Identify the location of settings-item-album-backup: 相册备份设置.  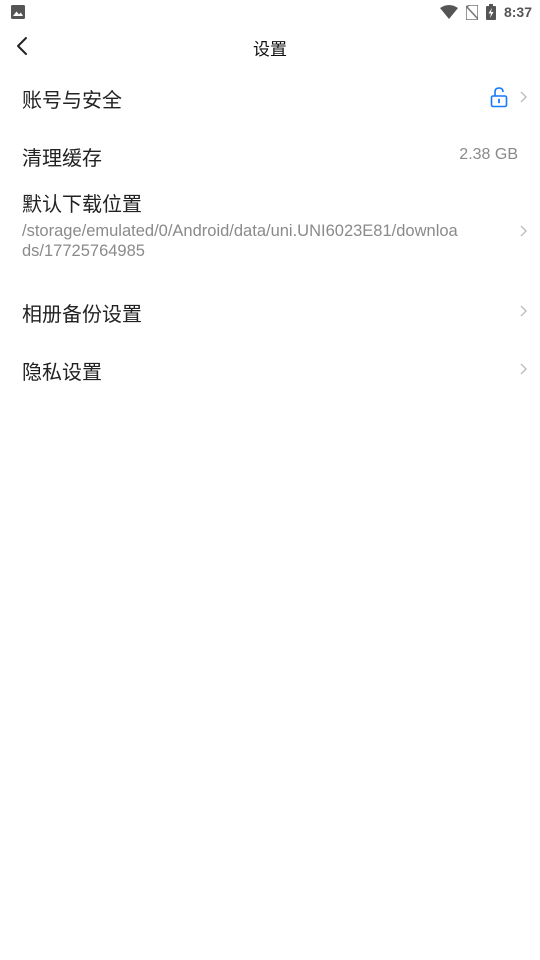
(270, 311).